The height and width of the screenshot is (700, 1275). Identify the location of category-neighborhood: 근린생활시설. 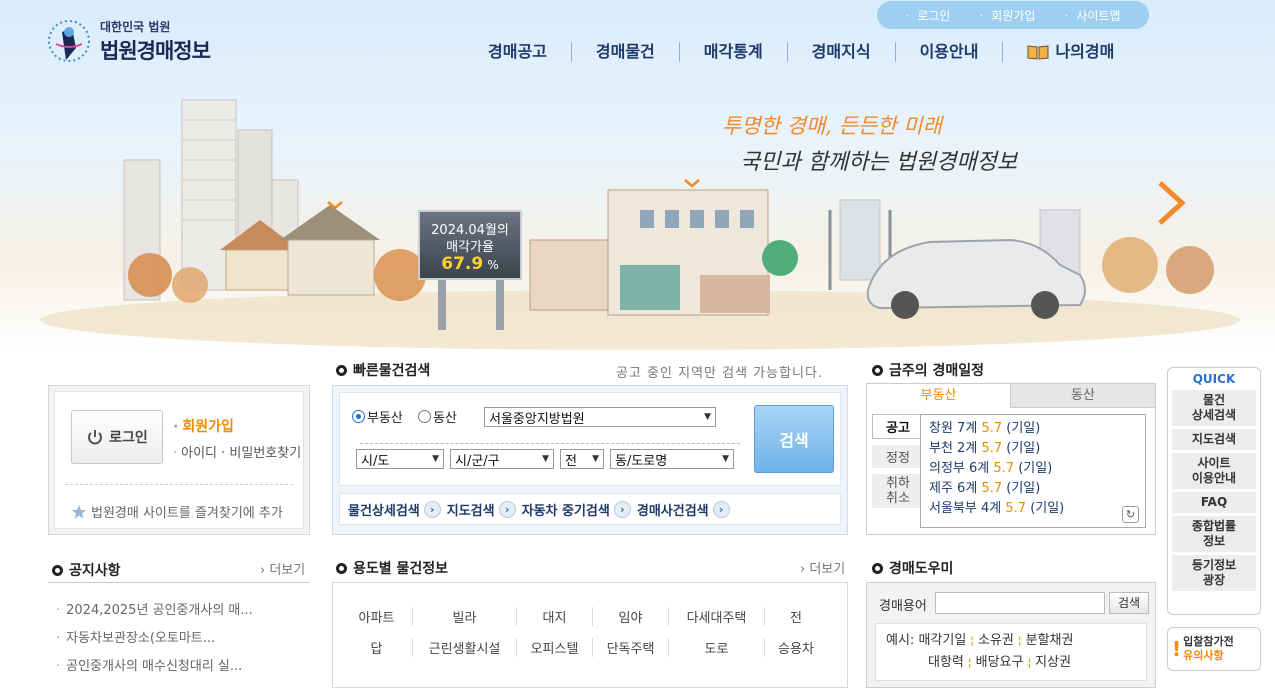
(465, 647).